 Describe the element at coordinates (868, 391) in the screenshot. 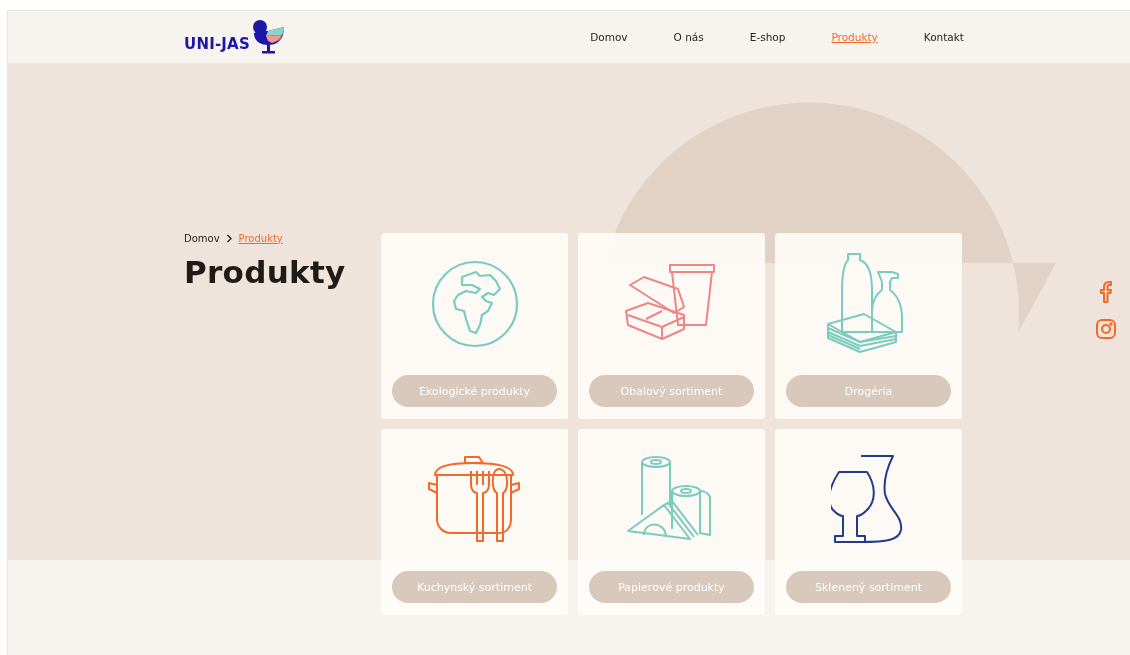

I see `category-button: Drogéria` at that location.